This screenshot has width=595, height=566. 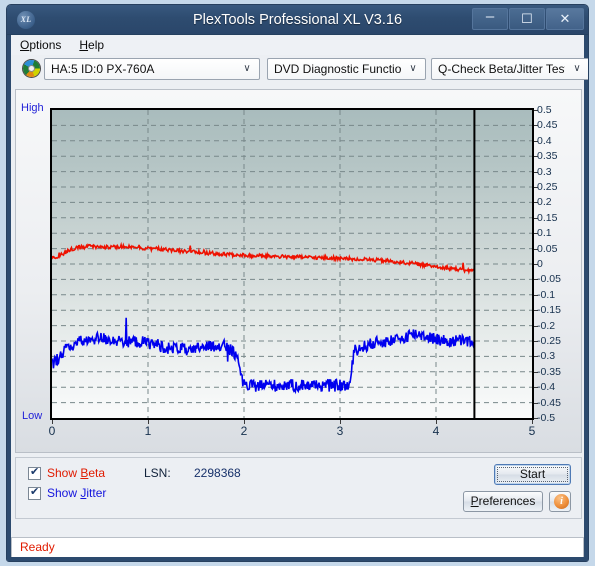 I want to click on status-bar: Ready, so click(x=297, y=547).